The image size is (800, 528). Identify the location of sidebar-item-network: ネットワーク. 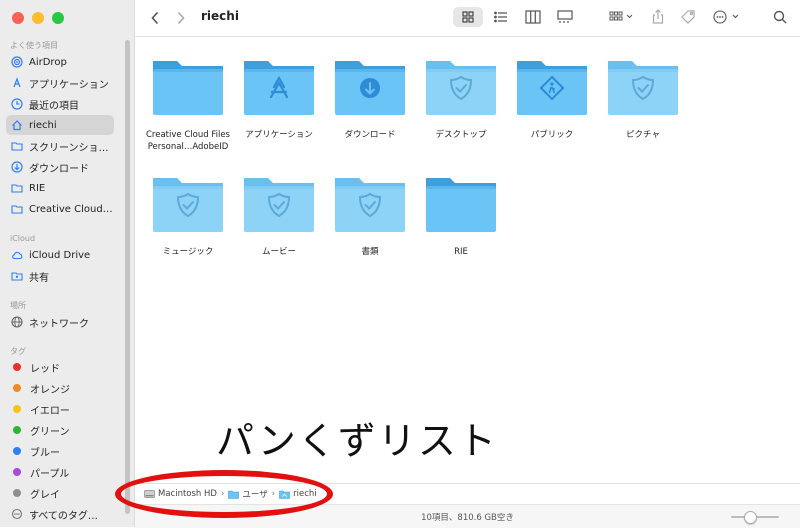
(60, 322).